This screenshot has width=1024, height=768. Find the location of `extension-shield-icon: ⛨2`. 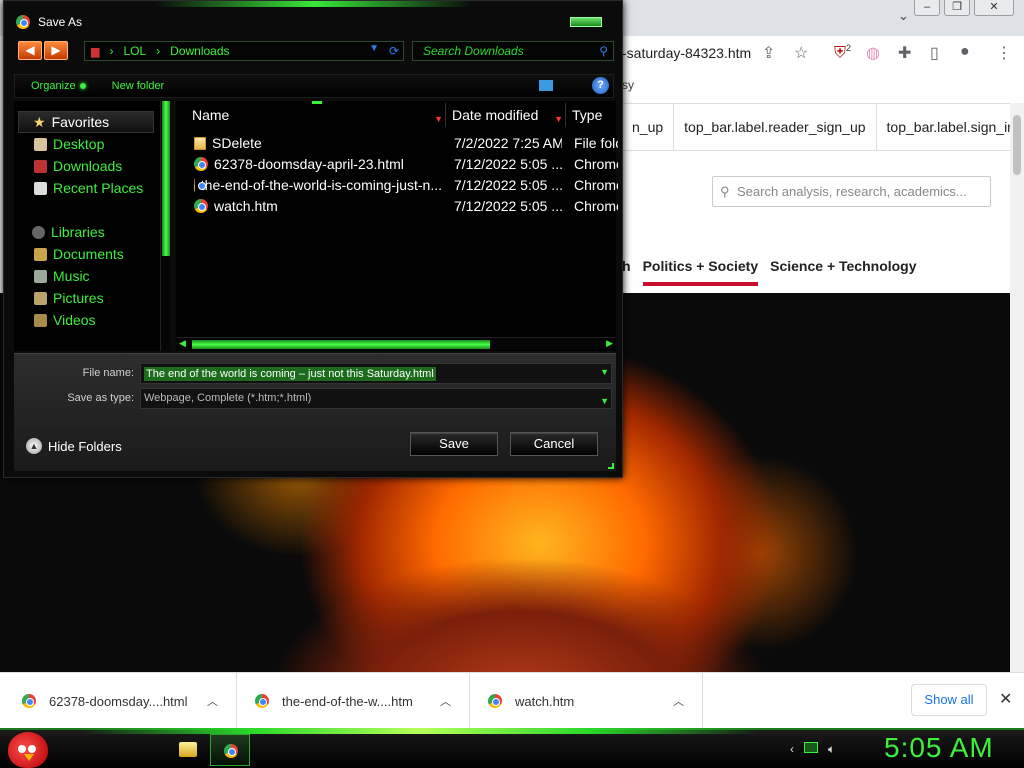

extension-shield-icon: ⛨2 is located at coordinates (842, 52).